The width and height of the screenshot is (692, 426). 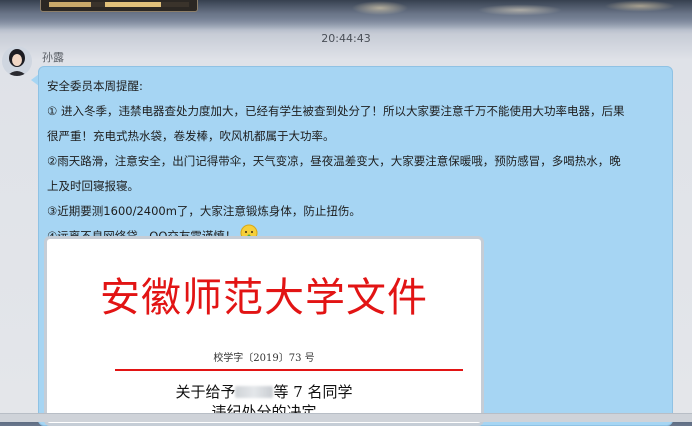 I want to click on avatar-image, so click(x=17, y=61).